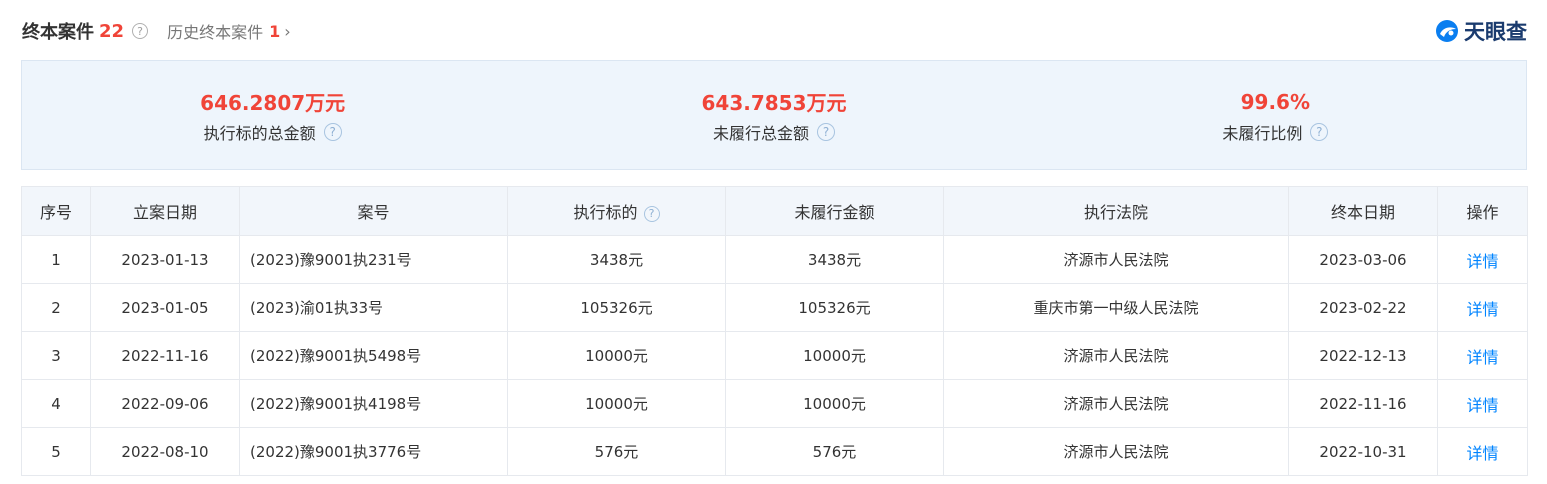  What do you see at coordinates (56, 403) in the screenshot?
I see `cell-no: 4` at bounding box center [56, 403].